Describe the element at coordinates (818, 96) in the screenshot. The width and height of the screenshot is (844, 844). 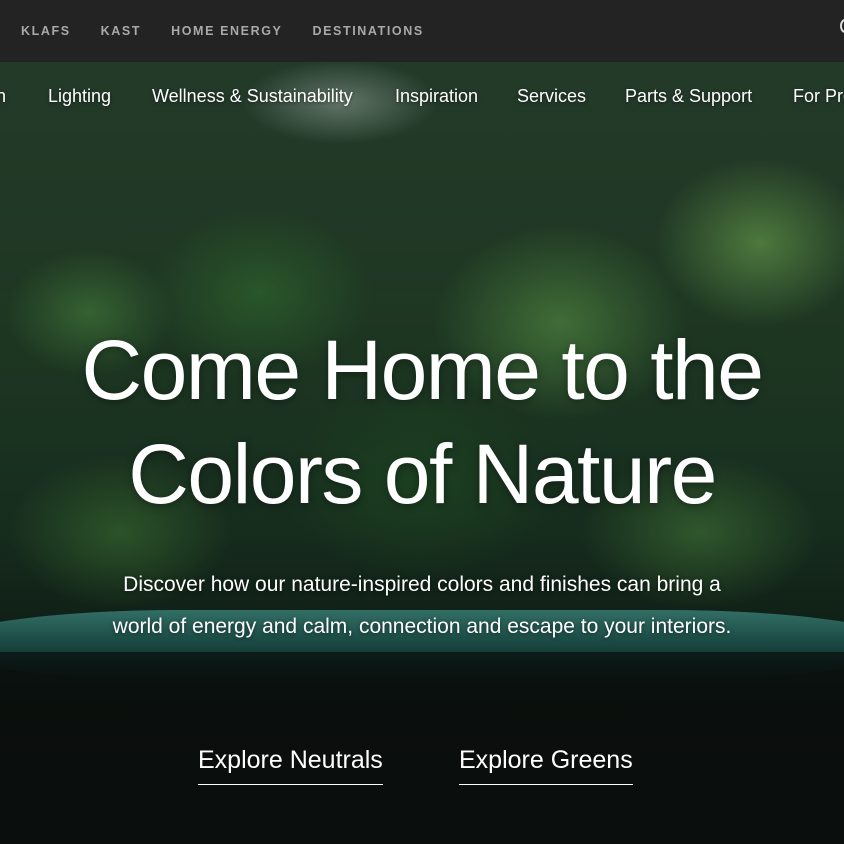
I see `nav-item-for-pro: For Pro` at that location.